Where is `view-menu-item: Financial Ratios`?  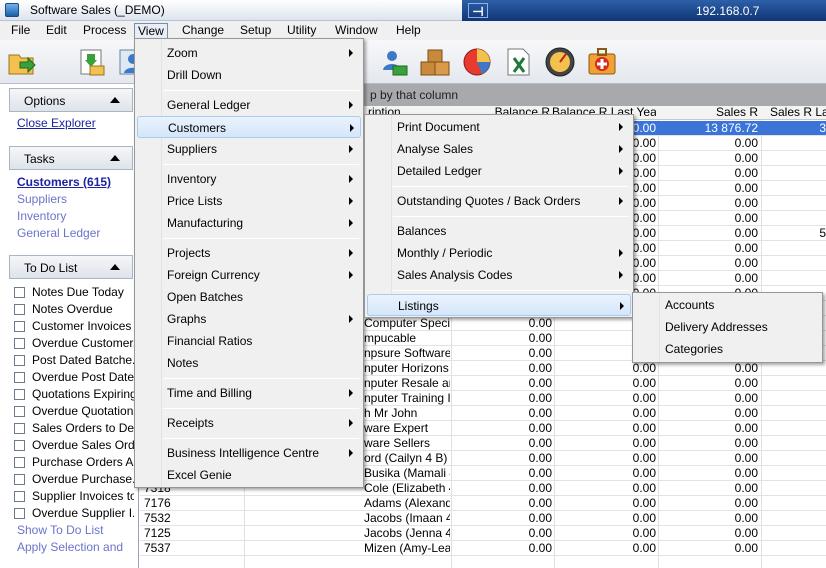
view-menu-item: Financial Ratios is located at coordinates (249, 341).